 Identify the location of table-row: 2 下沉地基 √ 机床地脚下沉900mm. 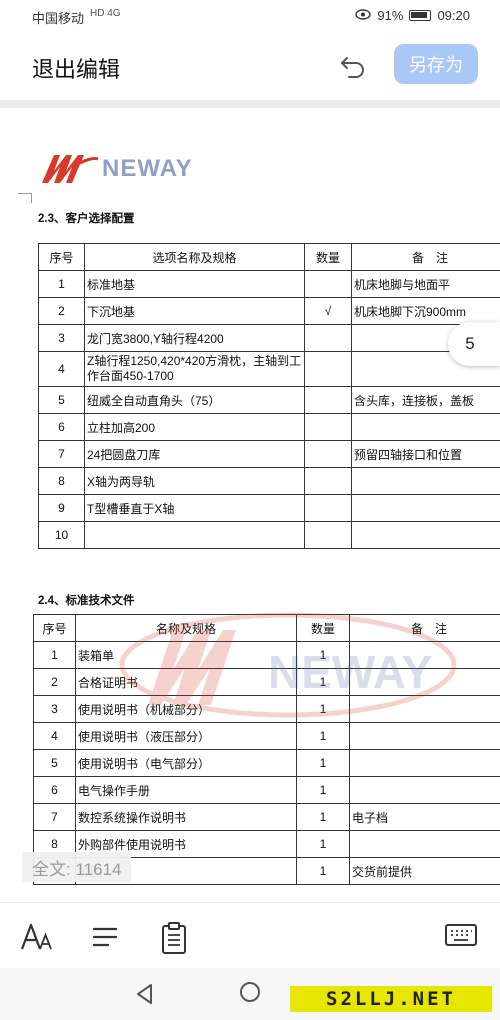
(269, 311).